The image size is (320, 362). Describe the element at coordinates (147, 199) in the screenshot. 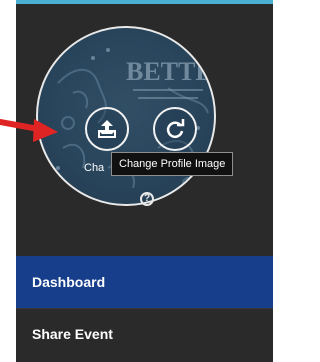

I see `question-circle-icon: ?` at that location.